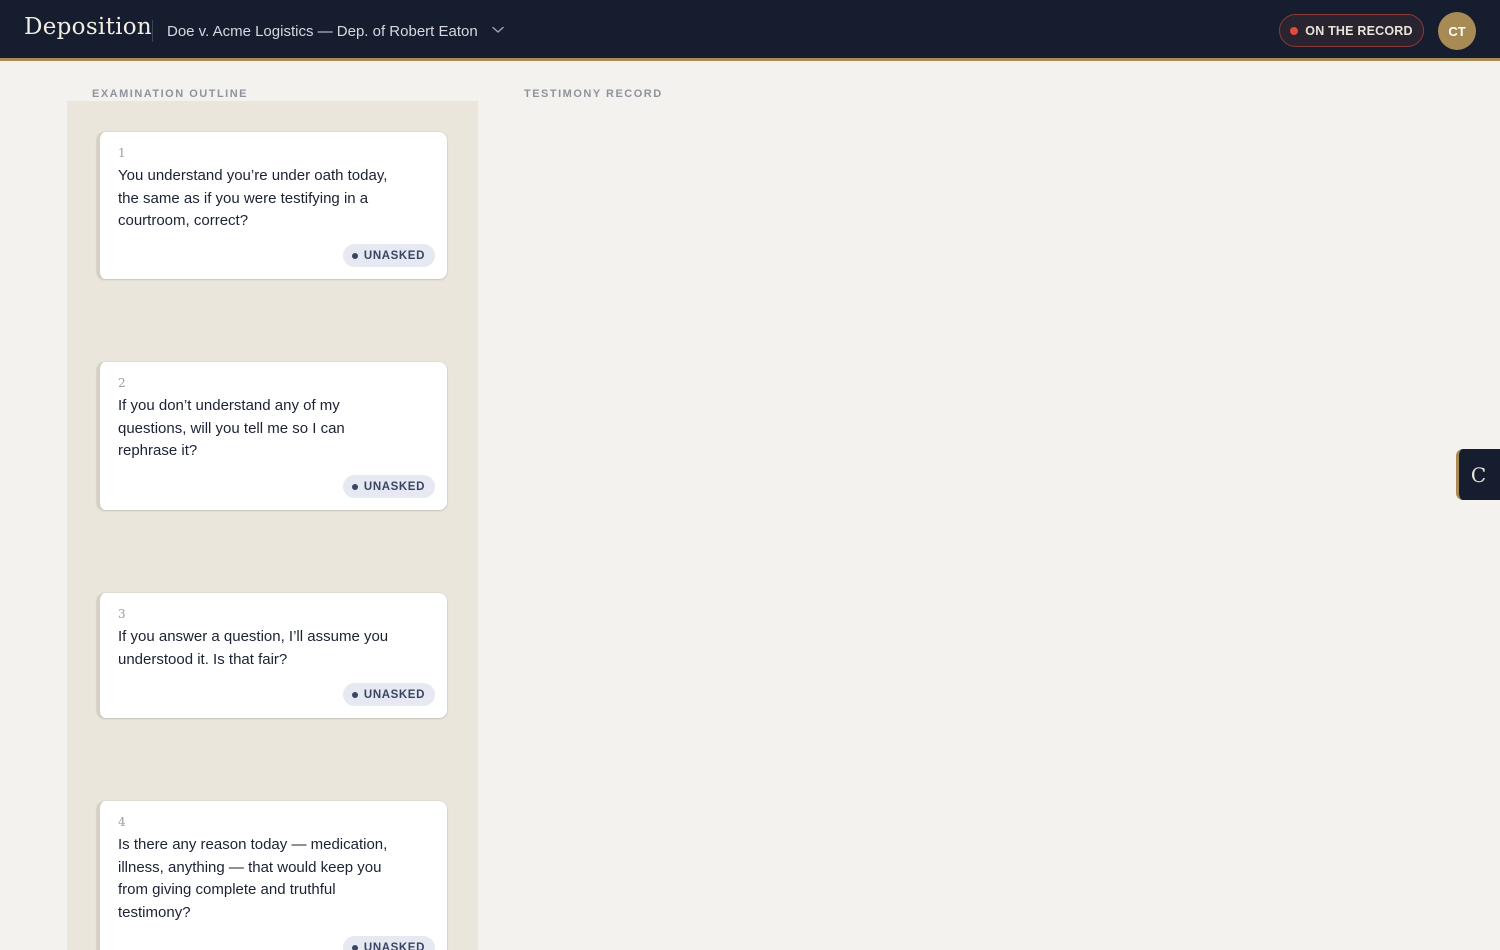 The image size is (1500, 950). I want to click on outline-section-label: EXAMINATION OUTLINE, so click(170, 94).